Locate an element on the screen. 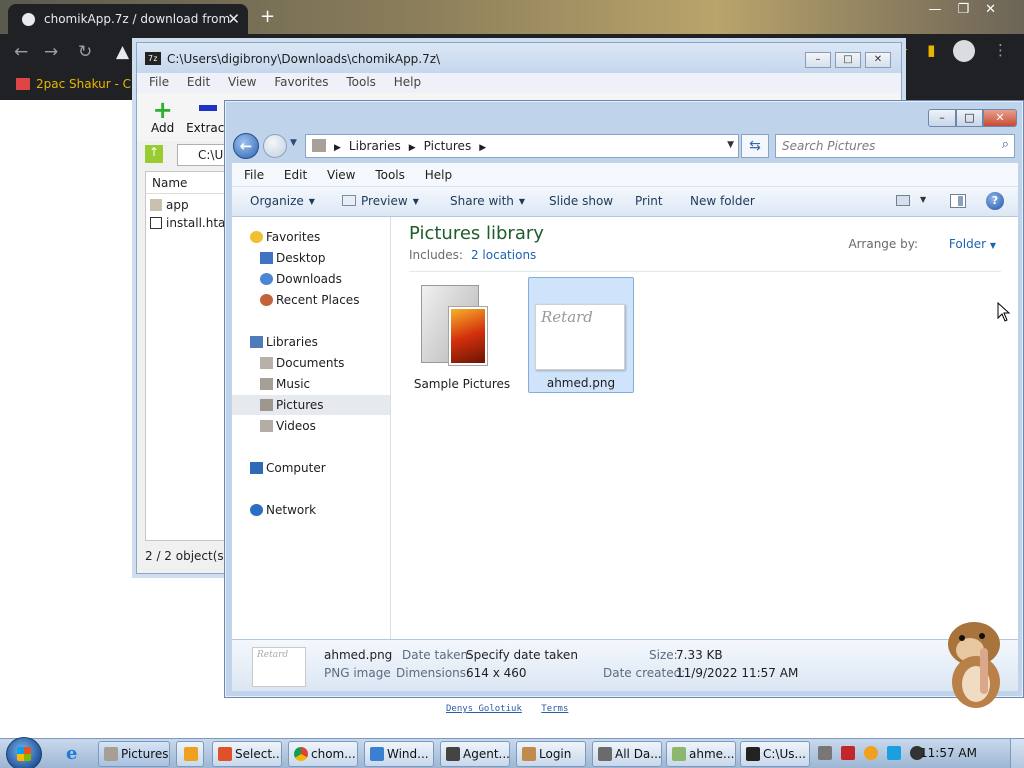  sidebar-item-music: Music is located at coordinates (311, 384).